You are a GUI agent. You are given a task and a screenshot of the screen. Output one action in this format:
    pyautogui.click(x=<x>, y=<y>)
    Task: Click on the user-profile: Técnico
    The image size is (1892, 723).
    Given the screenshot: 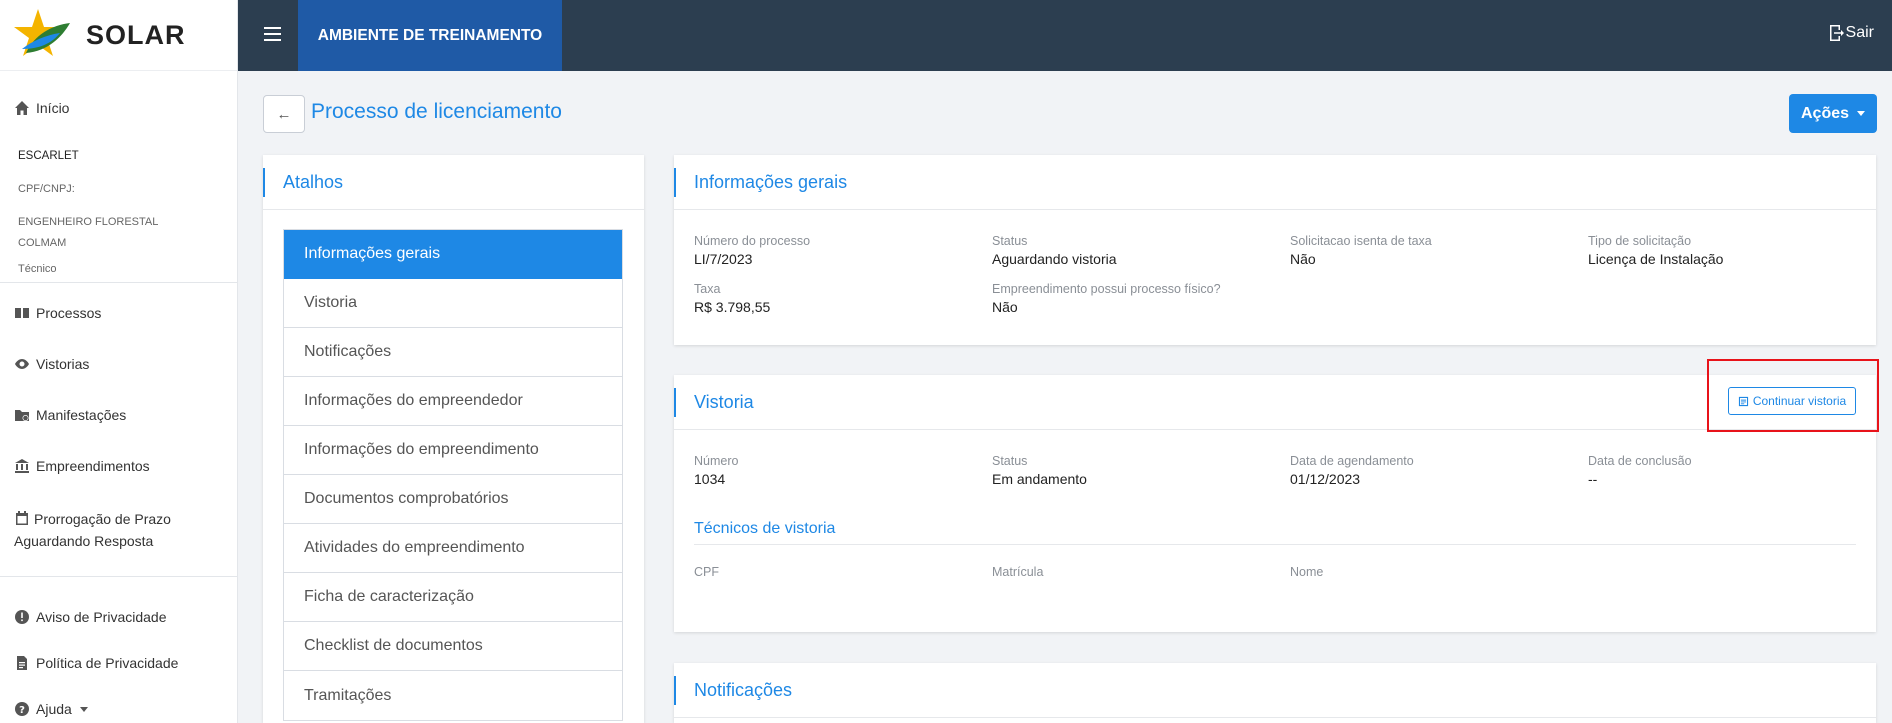 What is the action you would take?
    pyautogui.click(x=37, y=269)
    